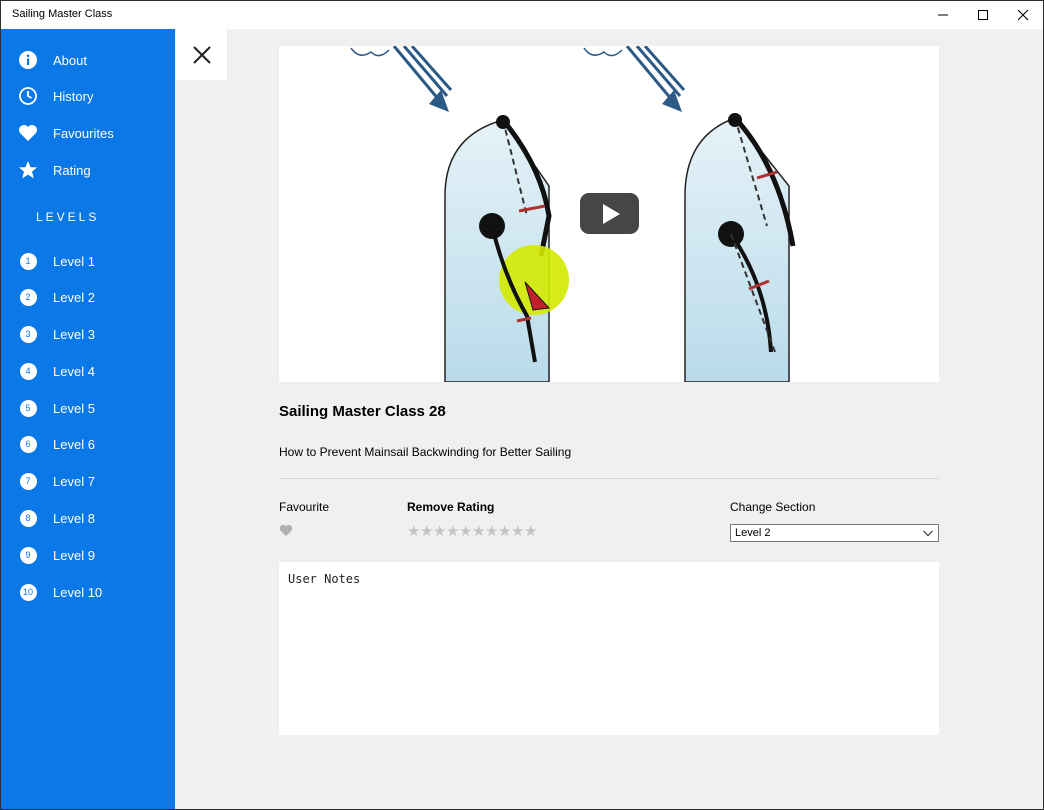  I want to click on minimize-icon, so click(943, 15).